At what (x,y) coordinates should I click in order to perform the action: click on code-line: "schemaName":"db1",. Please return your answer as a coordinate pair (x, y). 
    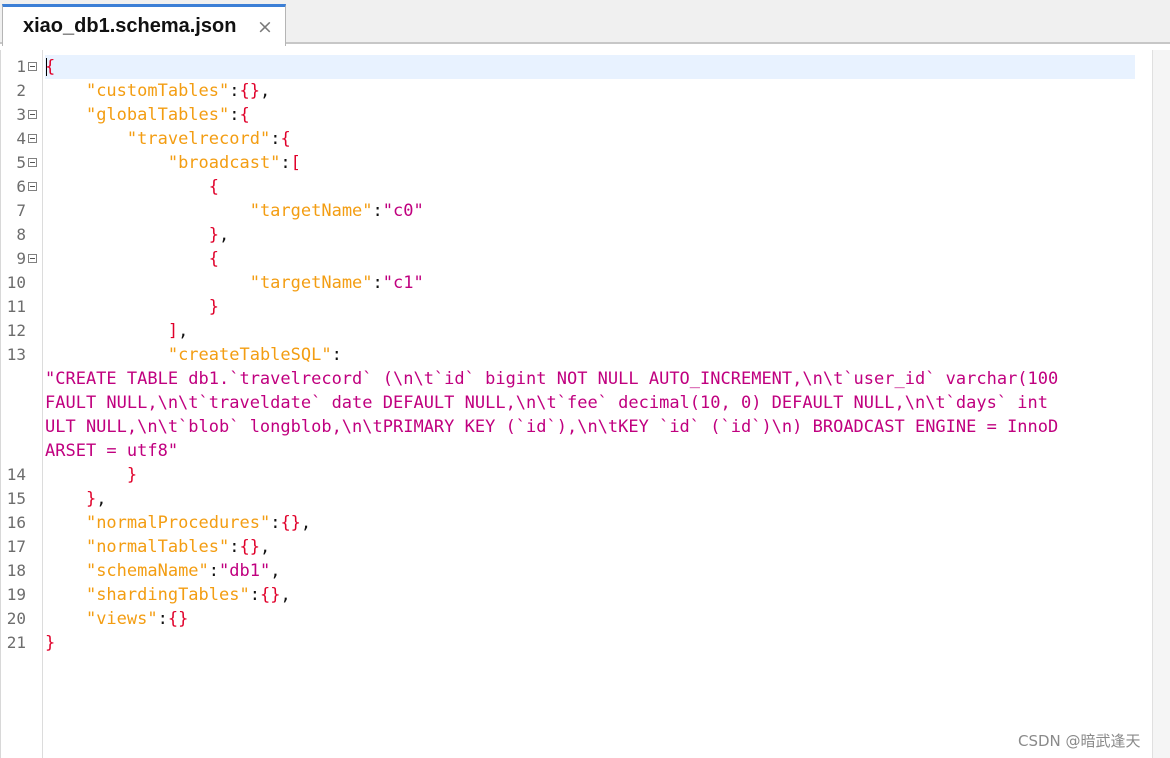
    Looking at the image, I should click on (163, 571).